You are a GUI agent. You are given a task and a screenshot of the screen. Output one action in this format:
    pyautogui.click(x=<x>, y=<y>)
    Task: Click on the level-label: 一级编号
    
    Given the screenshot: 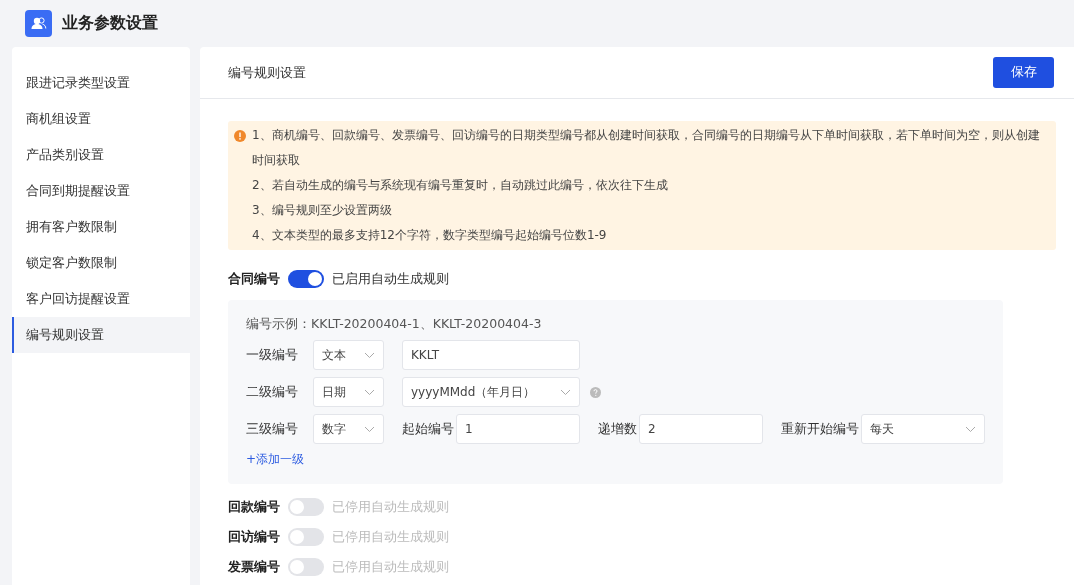 What is the action you would take?
    pyautogui.click(x=272, y=355)
    